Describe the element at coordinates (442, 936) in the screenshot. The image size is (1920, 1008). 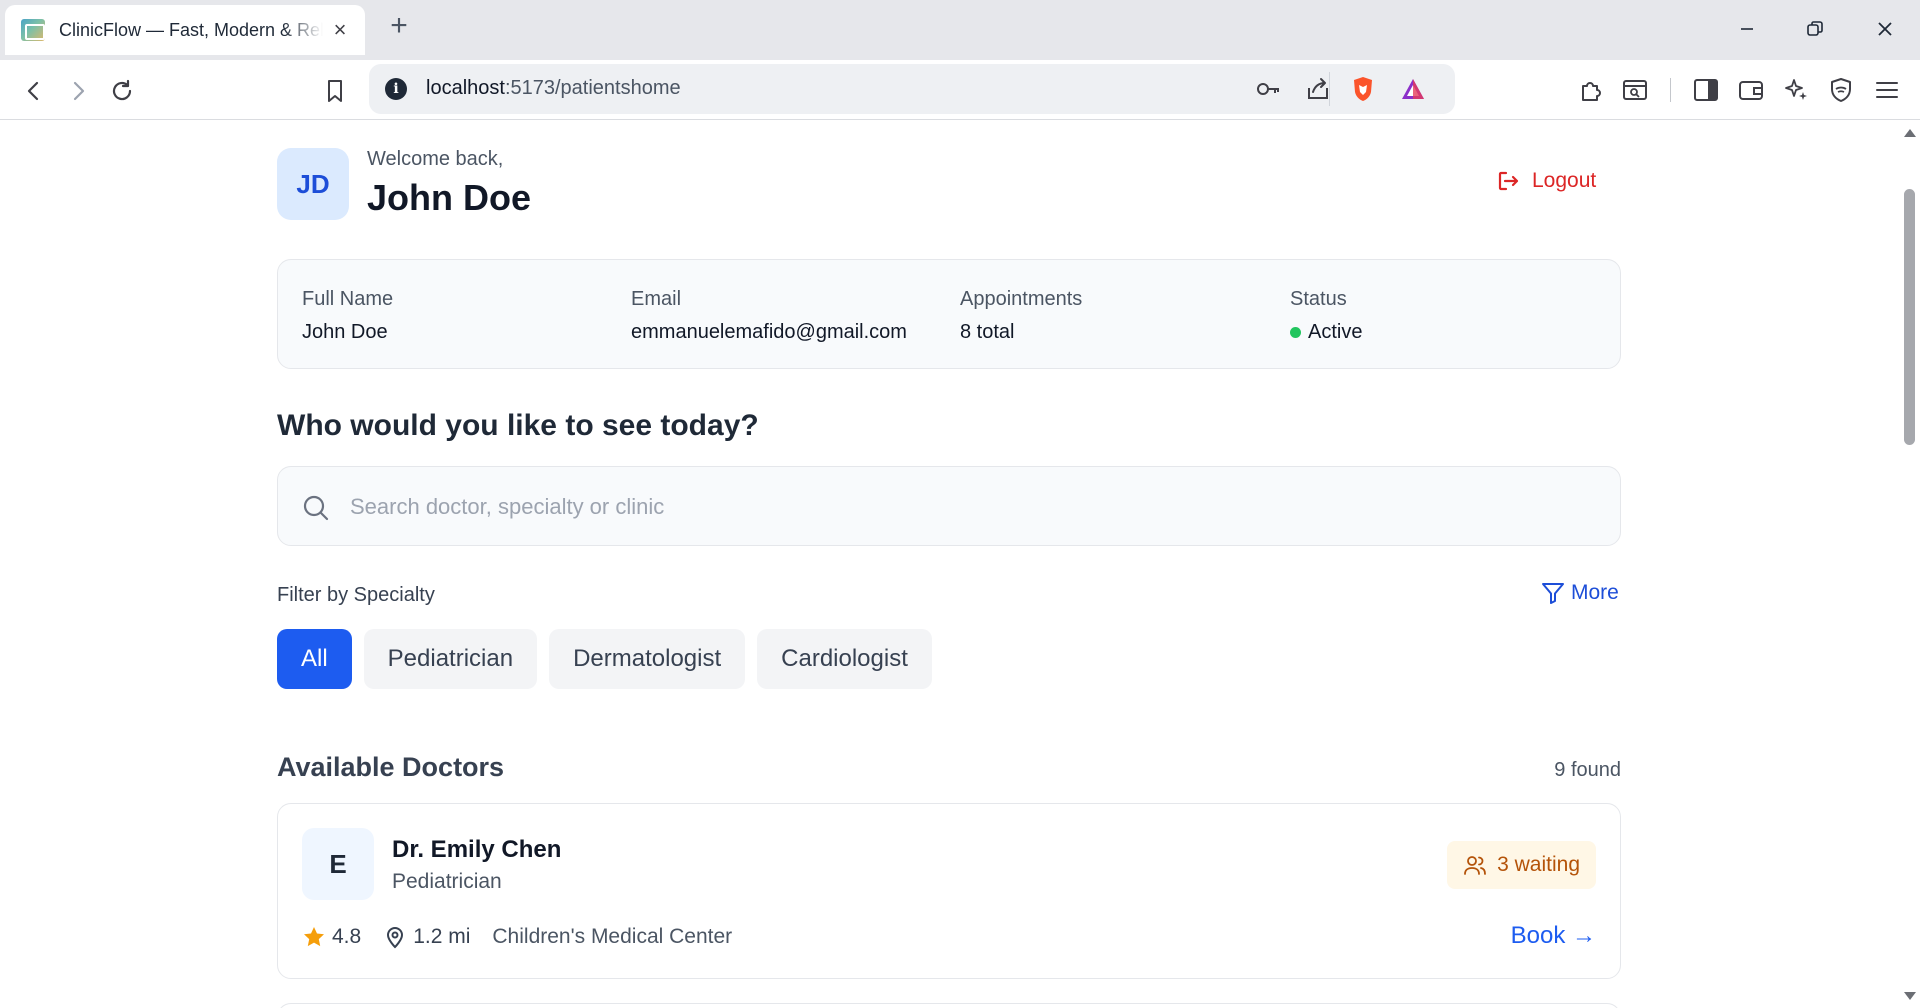
I see `distance-value: 1.2 mi` at that location.